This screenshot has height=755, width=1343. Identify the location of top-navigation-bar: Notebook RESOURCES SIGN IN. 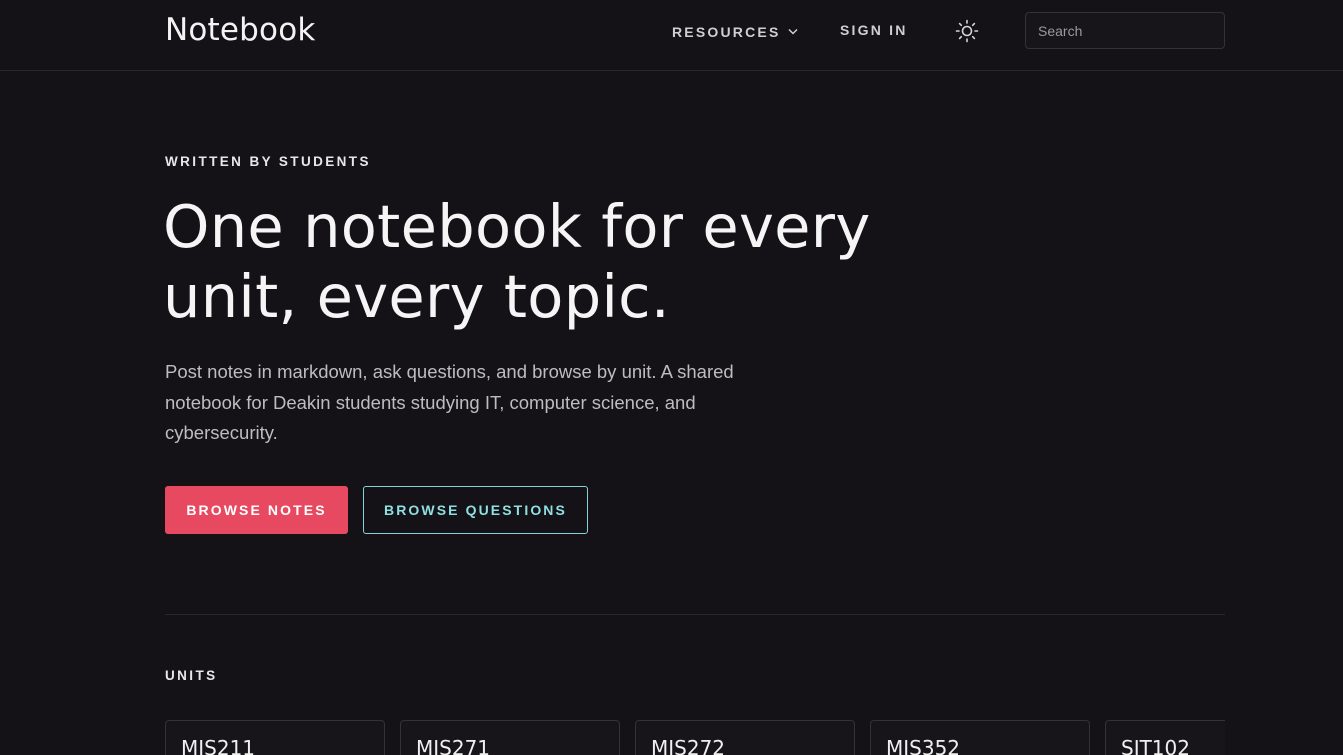
(671, 35).